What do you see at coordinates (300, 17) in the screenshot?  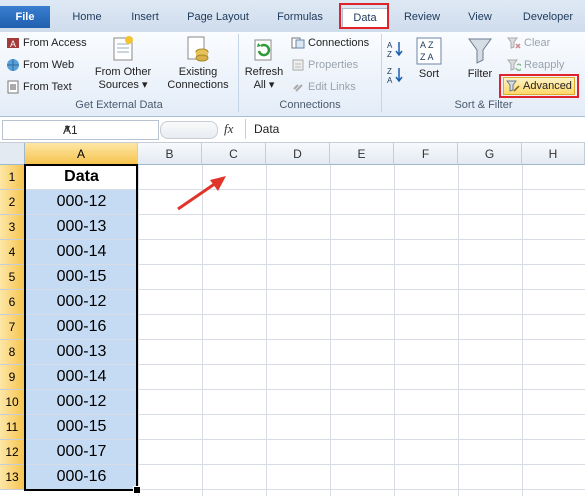 I see `tab-formulas: Formulas` at bounding box center [300, 17].